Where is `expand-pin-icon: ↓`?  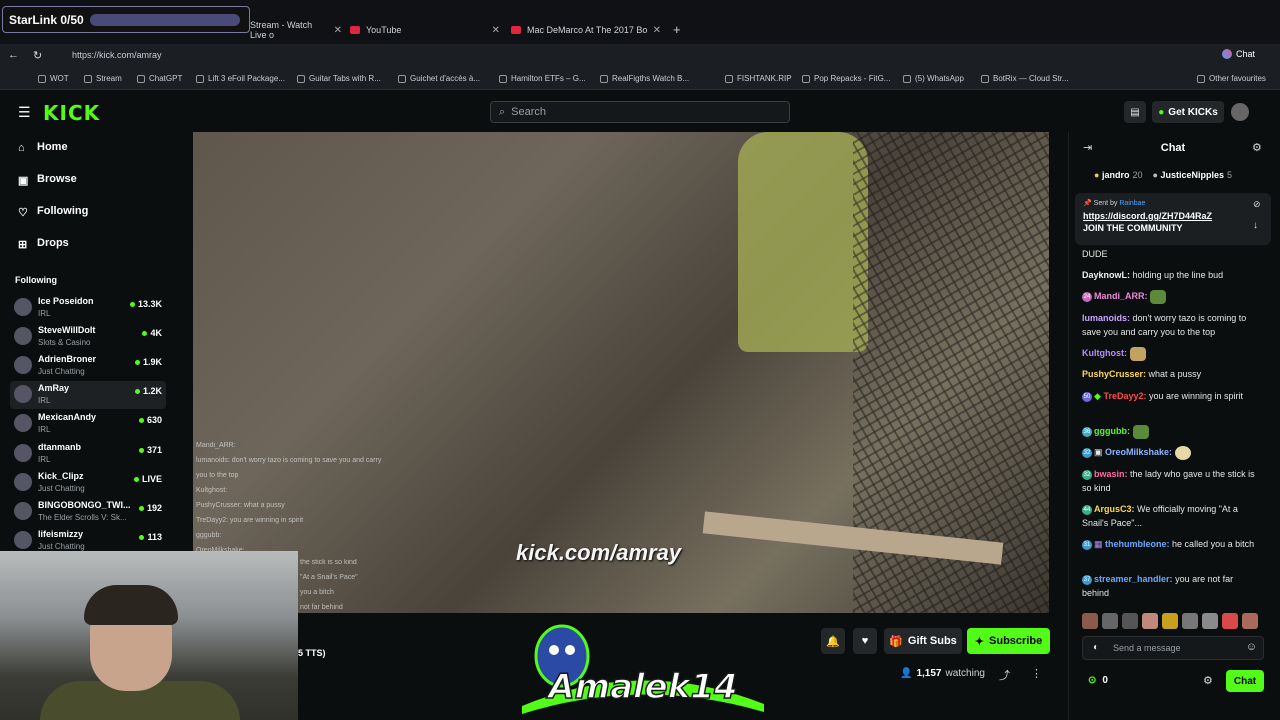
expand-pin-icon: ↓ is located at coordinates (1255, 225).